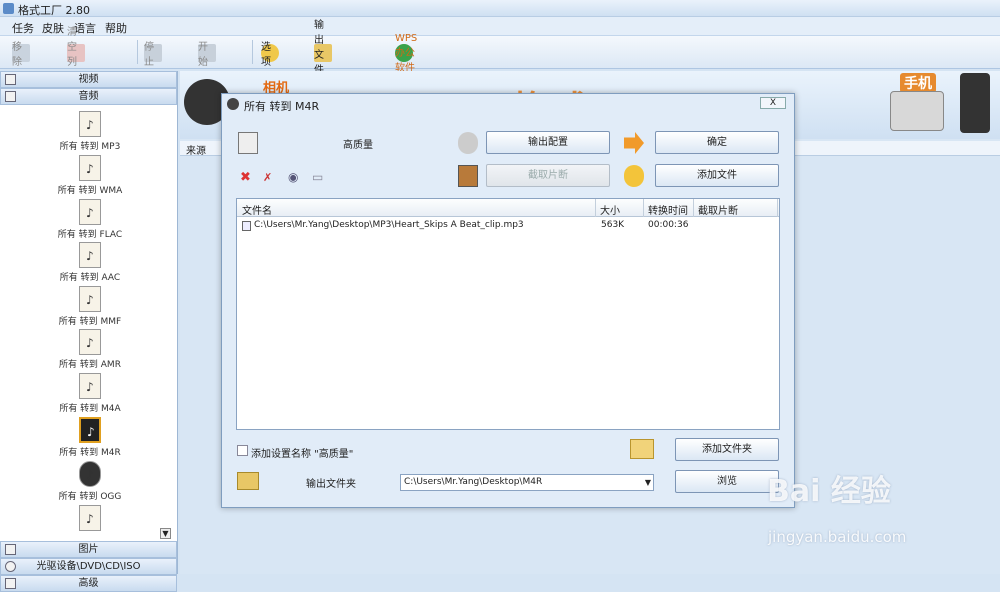 This screenshot has width=1000, height=592. What do you see at coordinates (500, 8) in the screenshot?
I see `title-bar: 格式工厂 2.80` at bounding box center [500, 8].